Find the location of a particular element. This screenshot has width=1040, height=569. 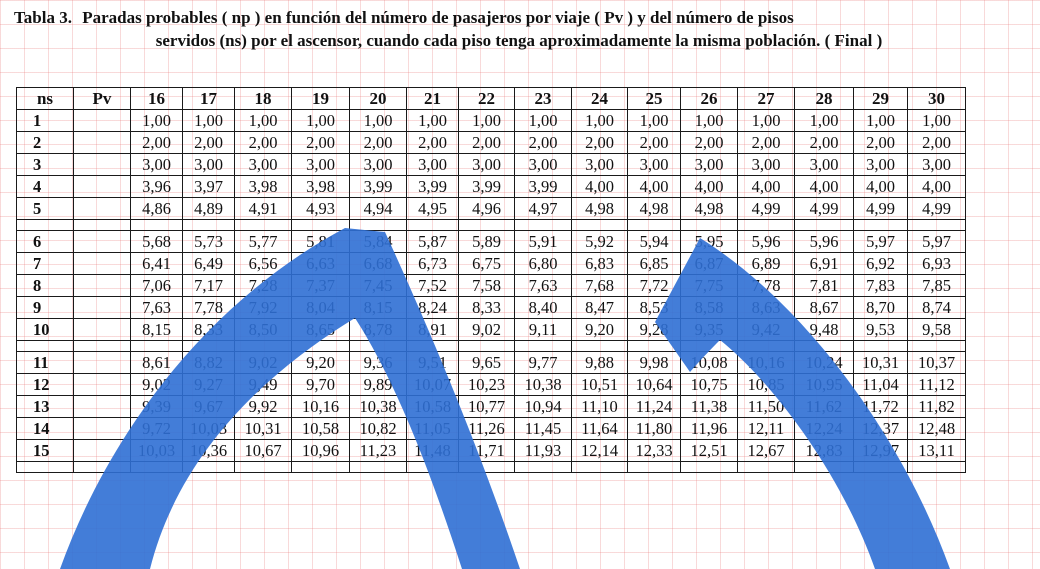

table-cell: 4,00 is located at coordinates (654, 186).